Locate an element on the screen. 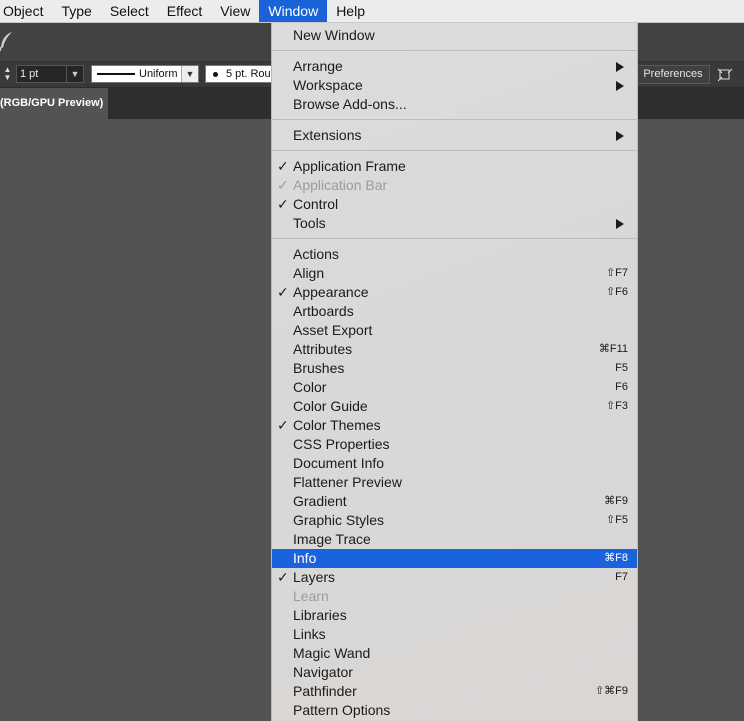 This screenshot has width=744, height=721. menu-item-label: CSS Properties is located at coordinates (341, 444).